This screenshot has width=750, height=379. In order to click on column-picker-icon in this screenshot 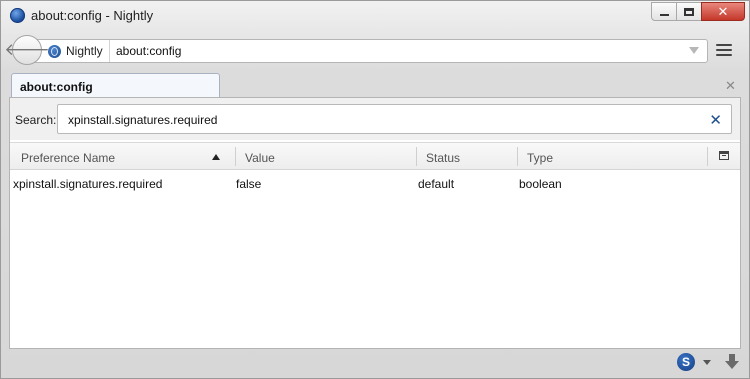, I will do `click(724, 155)`.